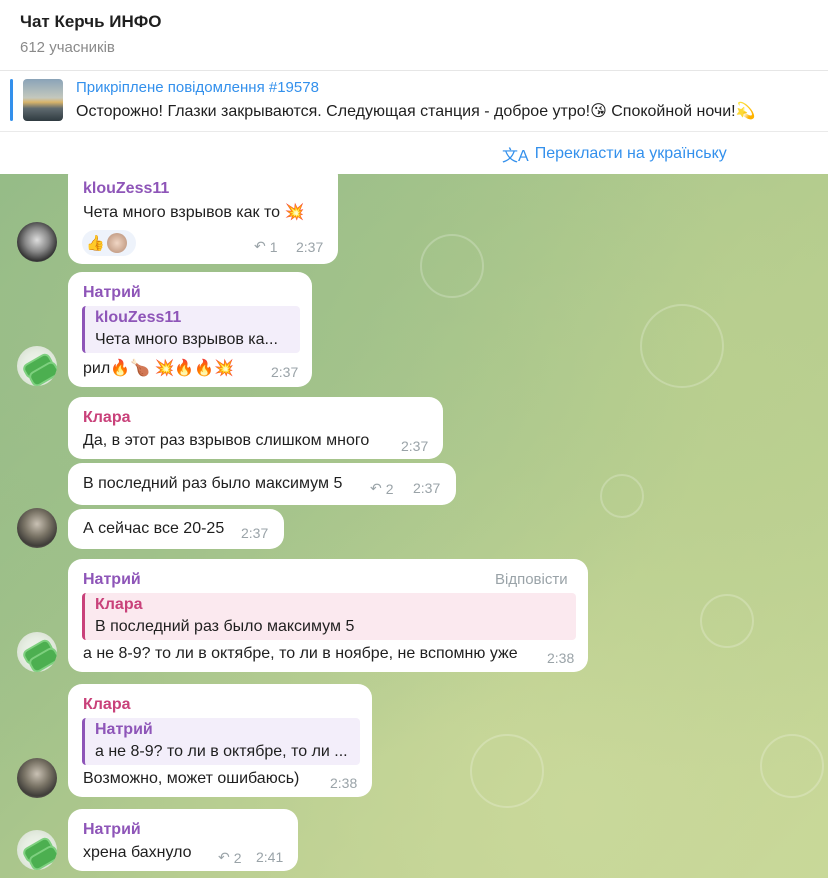  Describe the element at coordinates (119, 604) in the screenshot. I see `quote-author: Клара` at that location.